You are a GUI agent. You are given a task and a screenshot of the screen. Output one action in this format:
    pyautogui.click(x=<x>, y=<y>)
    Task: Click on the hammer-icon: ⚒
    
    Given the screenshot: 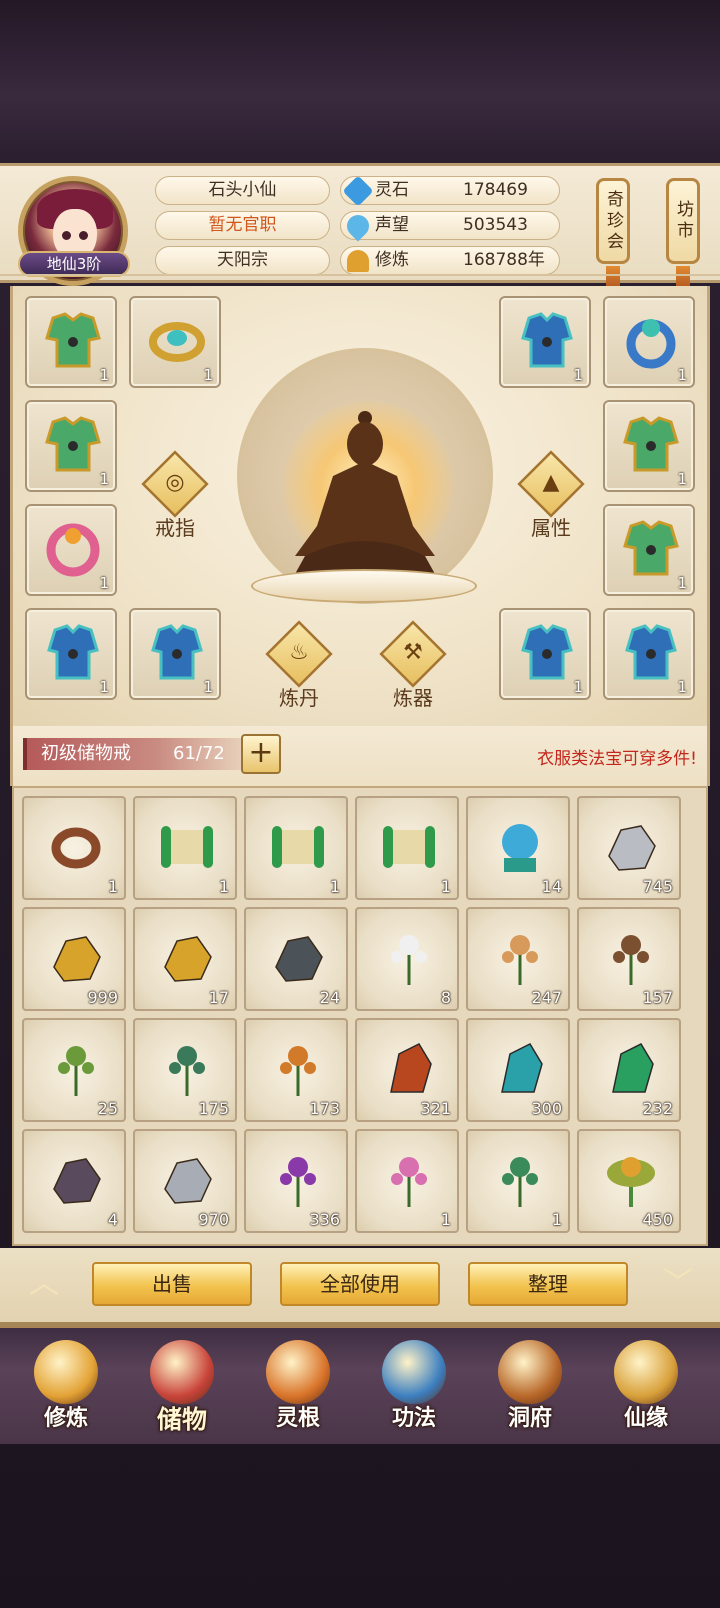 What is the action you would take?
    pyautogui.click(x=413, y=652)
    